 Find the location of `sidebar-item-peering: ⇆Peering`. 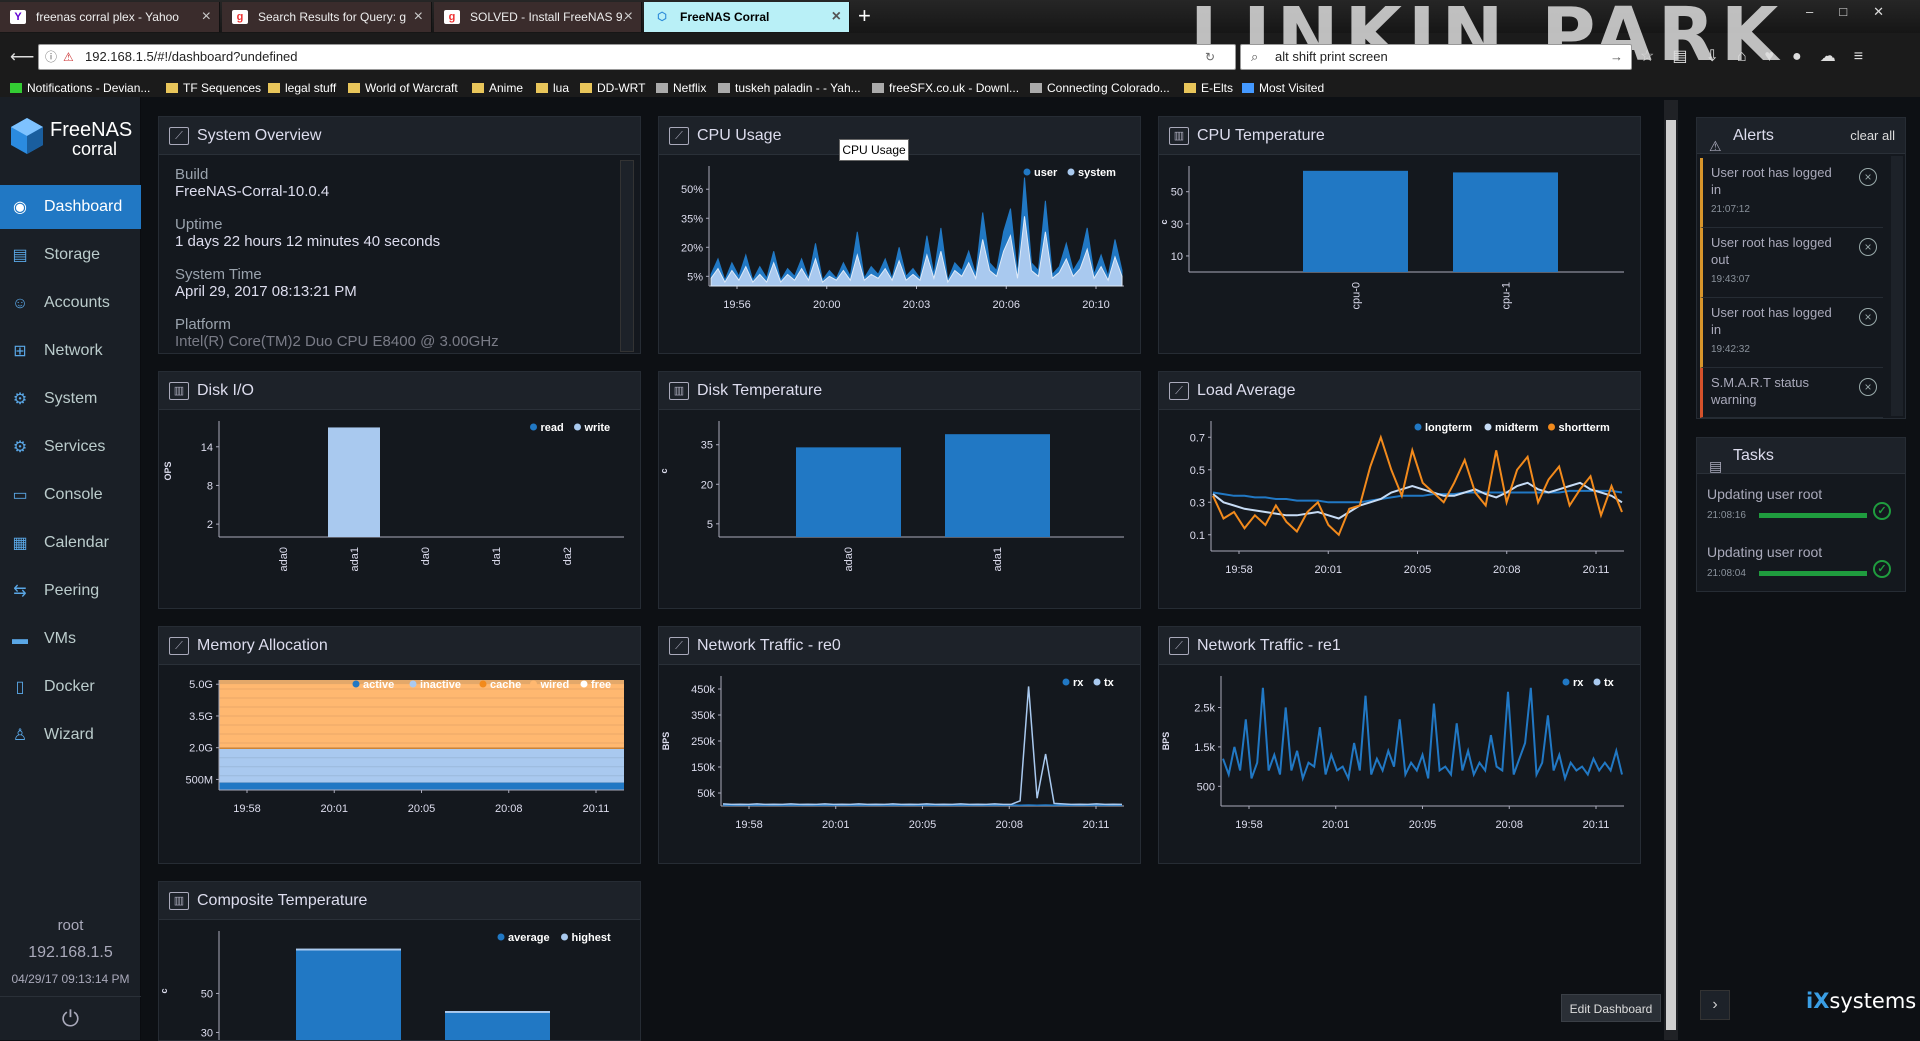

sidebar-item-peering: ⇆Peering is located at coordinates (70, 591).